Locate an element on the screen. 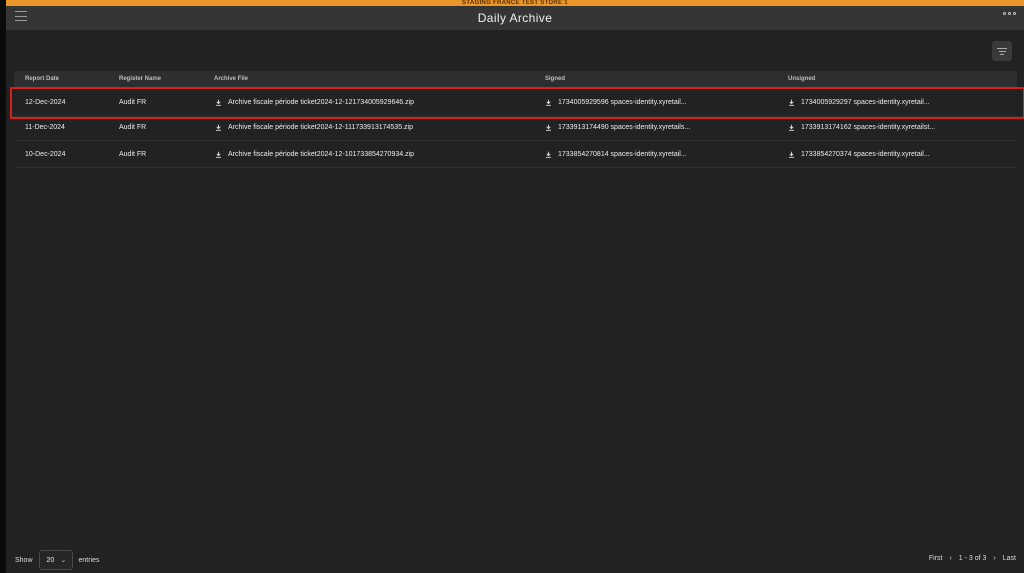 This screenshot has height=573, width=1024. next-page-button: › is located at coordinates (994, 558).